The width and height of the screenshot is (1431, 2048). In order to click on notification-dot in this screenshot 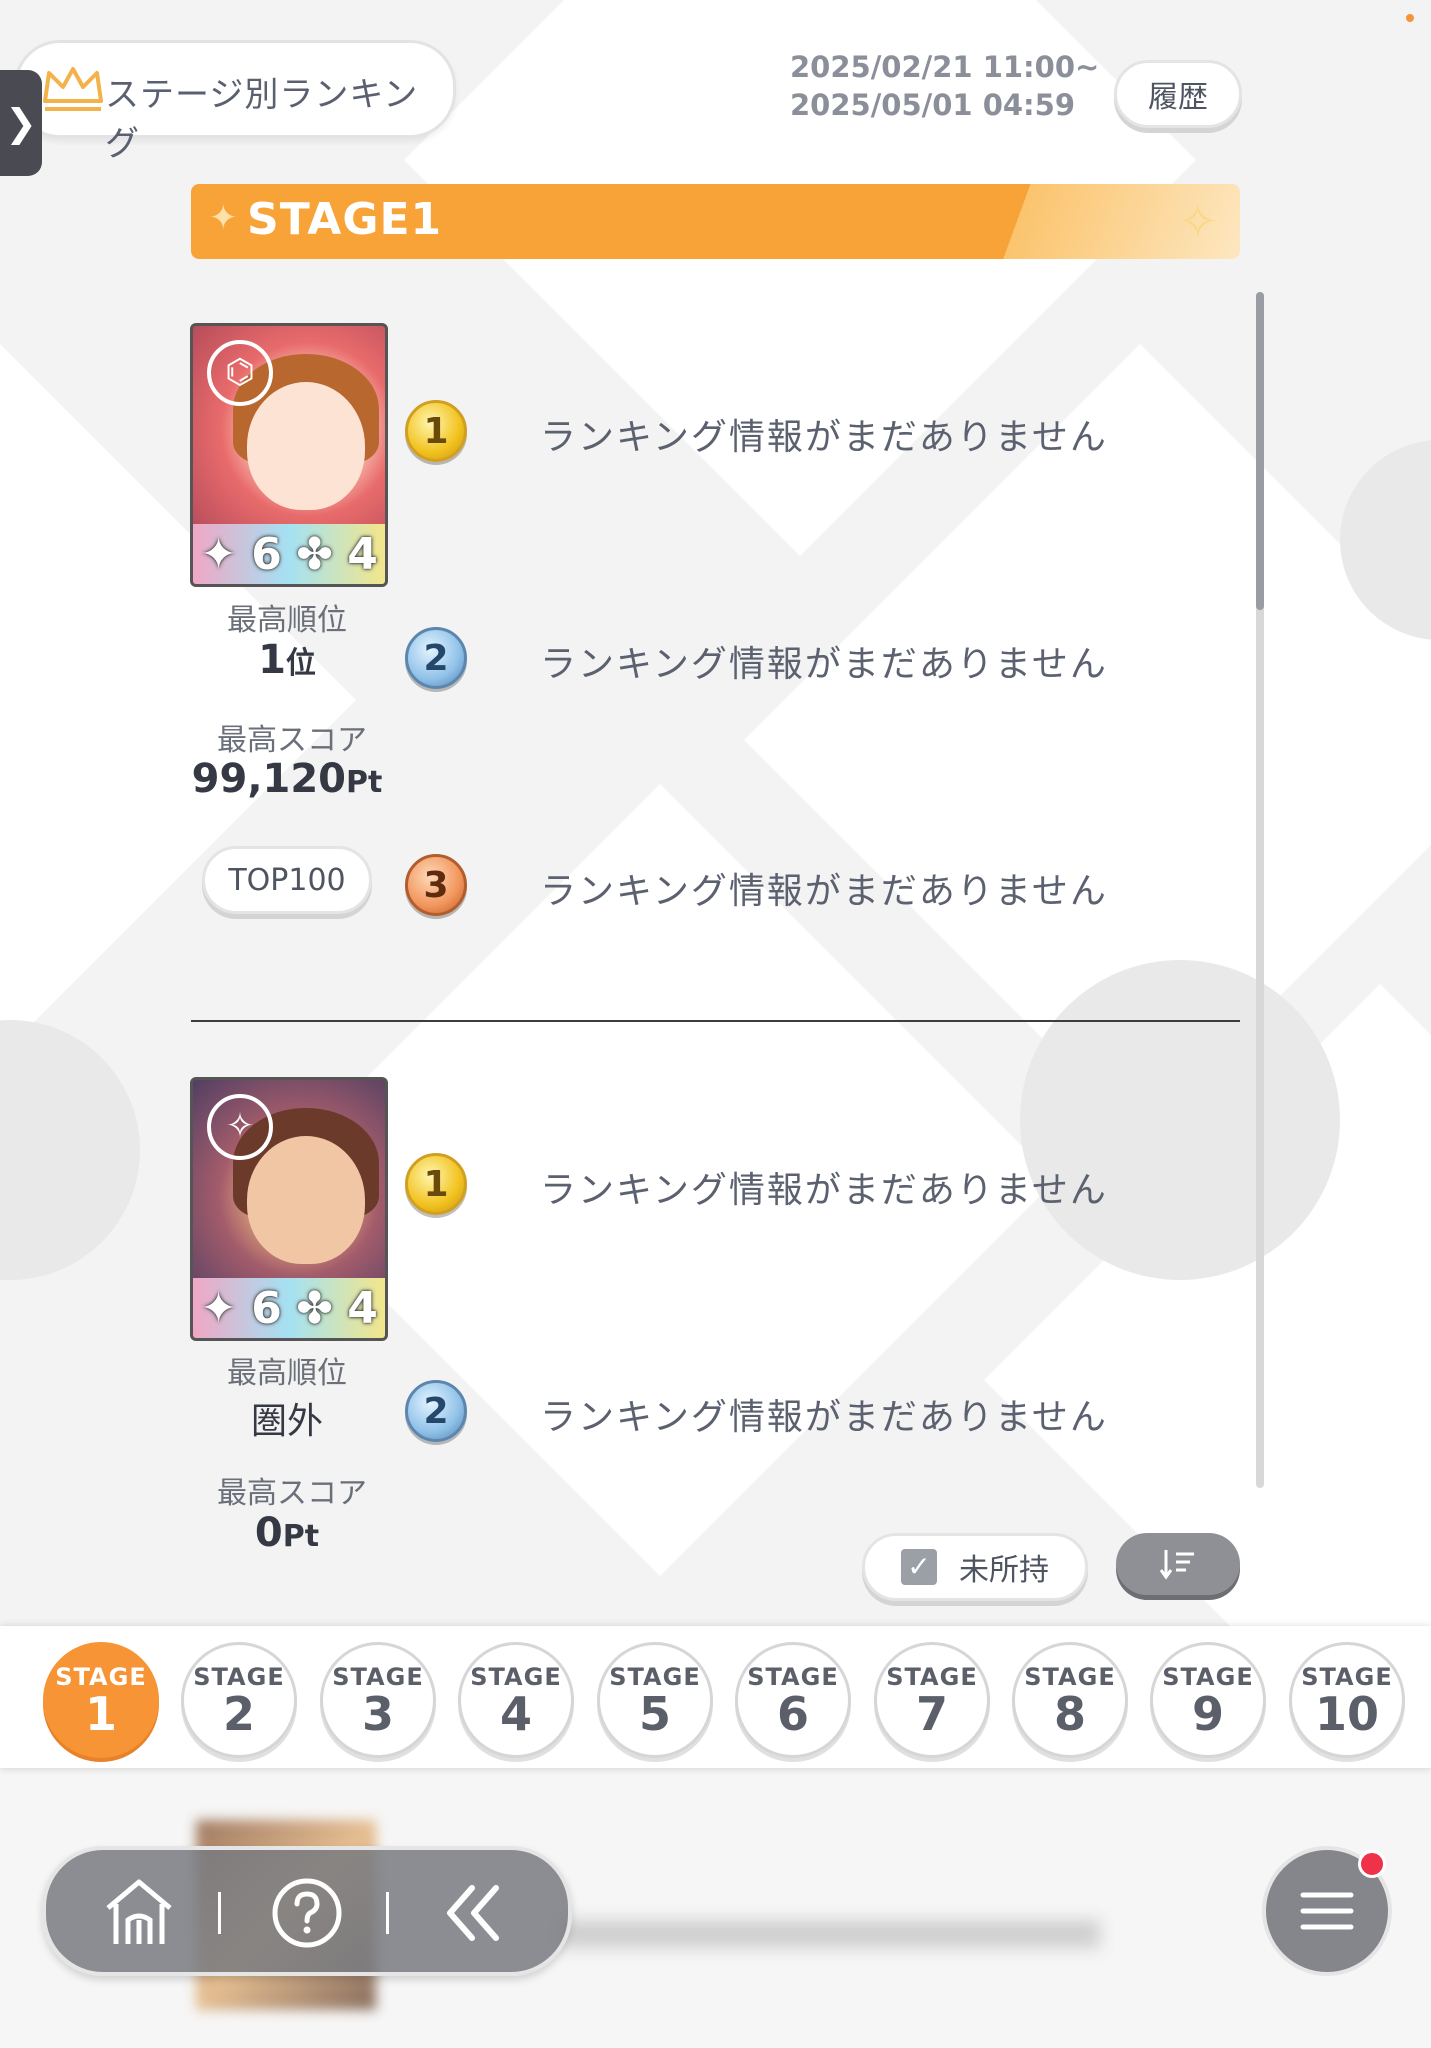, I will do `click(1410, 18)`.